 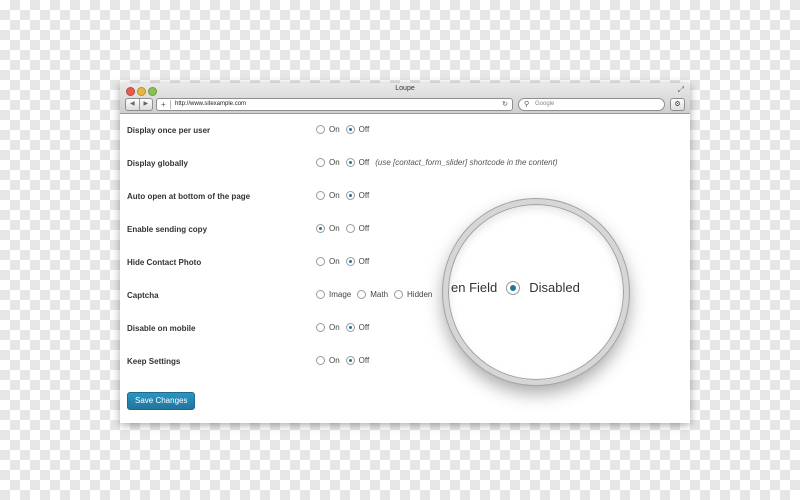 What do you see at coordinates (677, 104) in the screenshot?
I see `gear-icon: ⚙` at bounding box center [677, 104].